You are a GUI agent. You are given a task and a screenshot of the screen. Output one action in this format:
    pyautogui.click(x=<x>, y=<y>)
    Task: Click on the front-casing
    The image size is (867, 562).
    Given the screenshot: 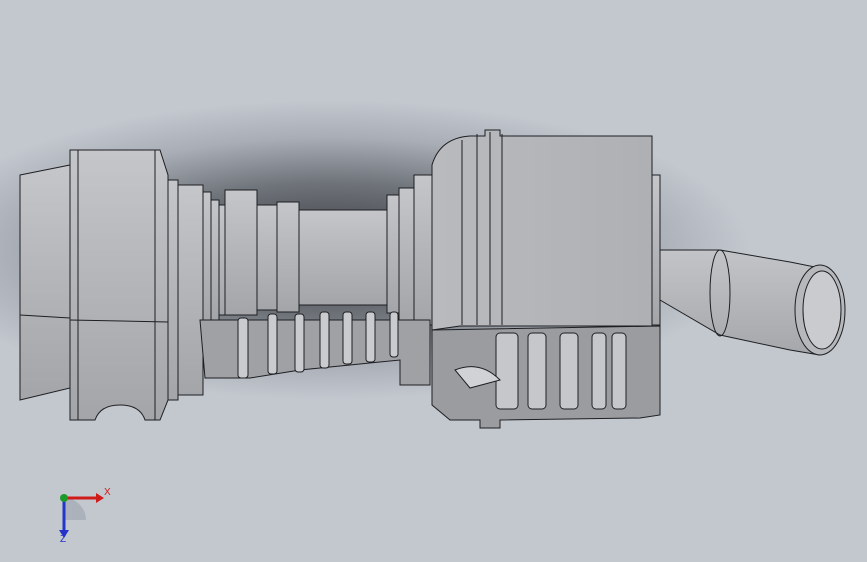 What is the action you would take?
    pyautogui.click(x=119, y=285)
    